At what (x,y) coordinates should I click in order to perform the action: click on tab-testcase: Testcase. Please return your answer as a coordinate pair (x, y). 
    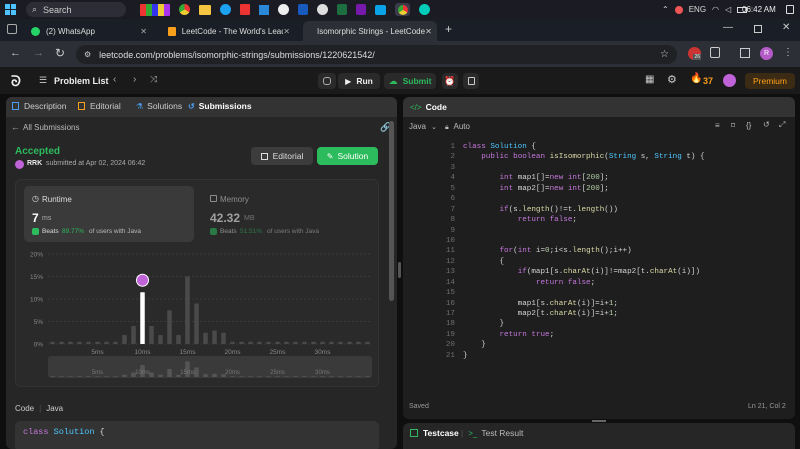
    Looking at the image, I should click on (434, 433).